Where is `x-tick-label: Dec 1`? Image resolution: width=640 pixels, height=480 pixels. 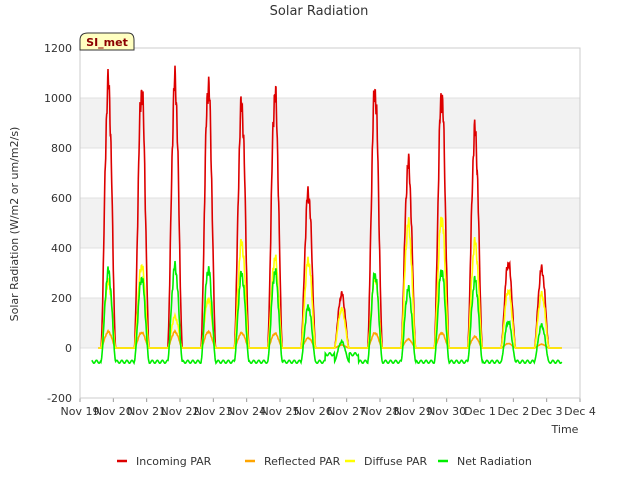
x-tick-label: Dec 1 is located at coordinates (480, 411).